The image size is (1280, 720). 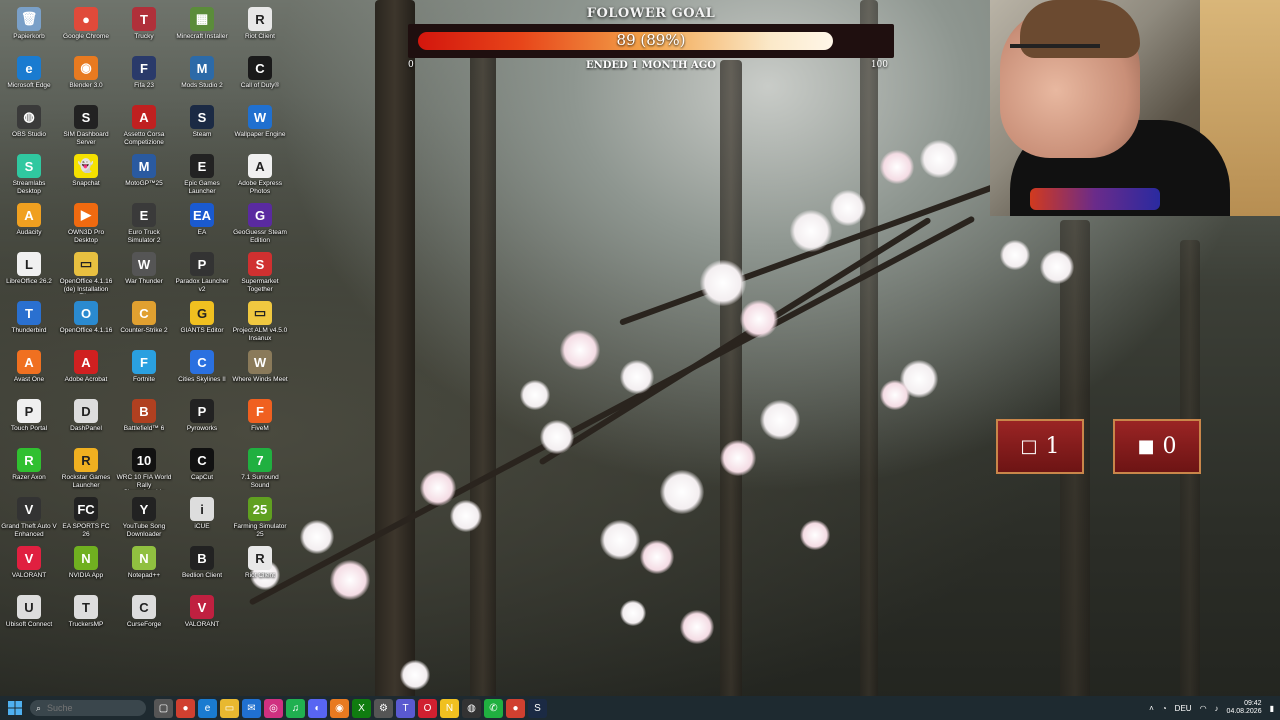 What do you see at coordinates (144, 126) in the screenshot?
I see `desktop-icon: A Assetto Corsa Competizione` at bounding box center [144, 126].